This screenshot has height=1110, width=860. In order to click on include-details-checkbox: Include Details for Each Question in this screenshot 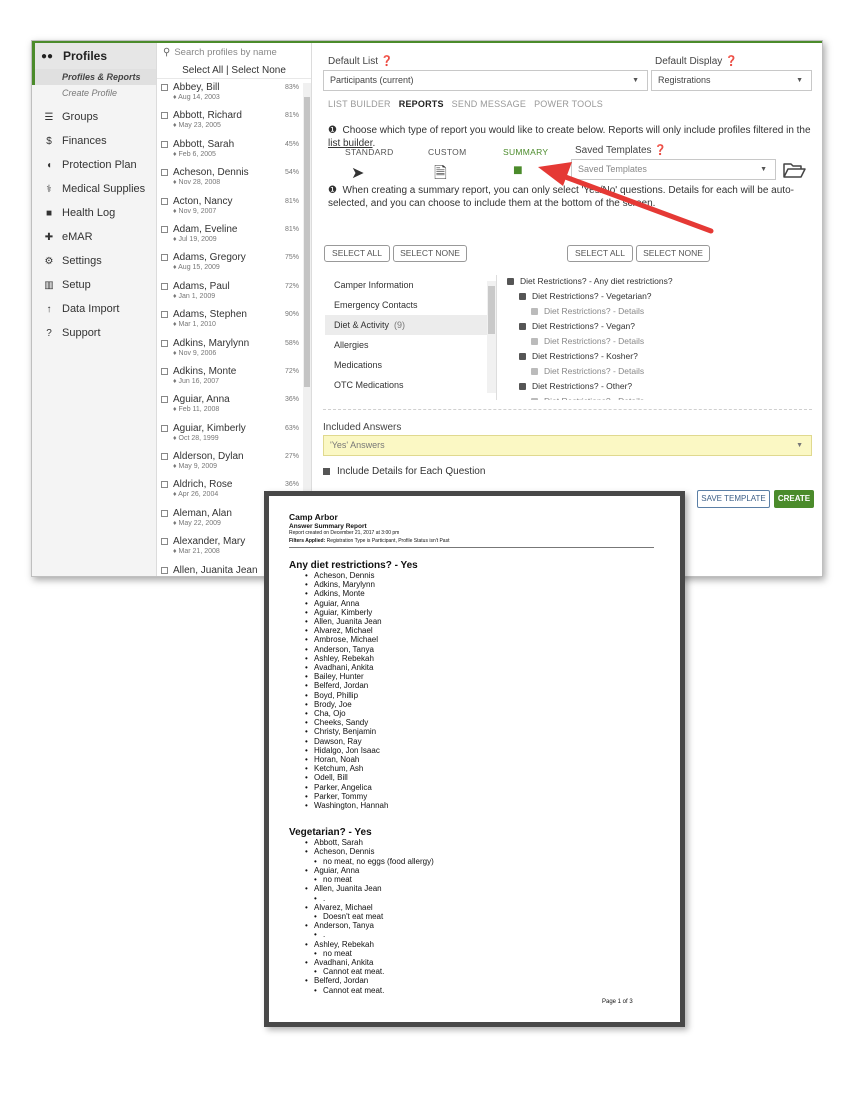, I will do `click(404, 471)`.